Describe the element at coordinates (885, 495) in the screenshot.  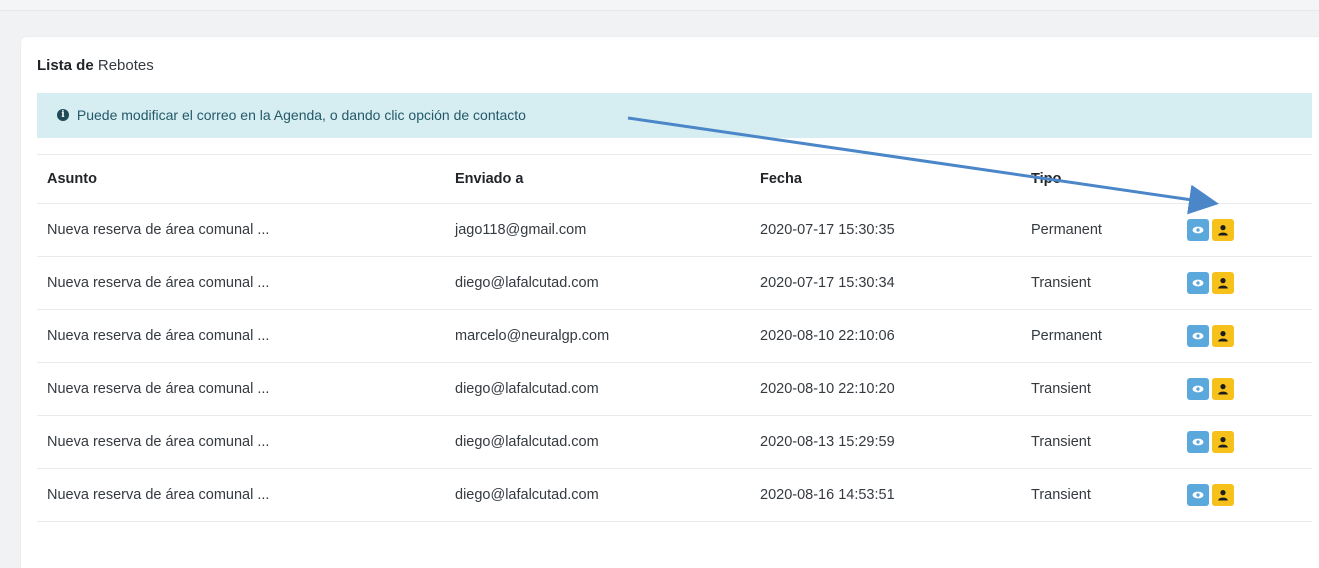
I see `cell-fecha: 2020-08-16 14:53:51` at that location.